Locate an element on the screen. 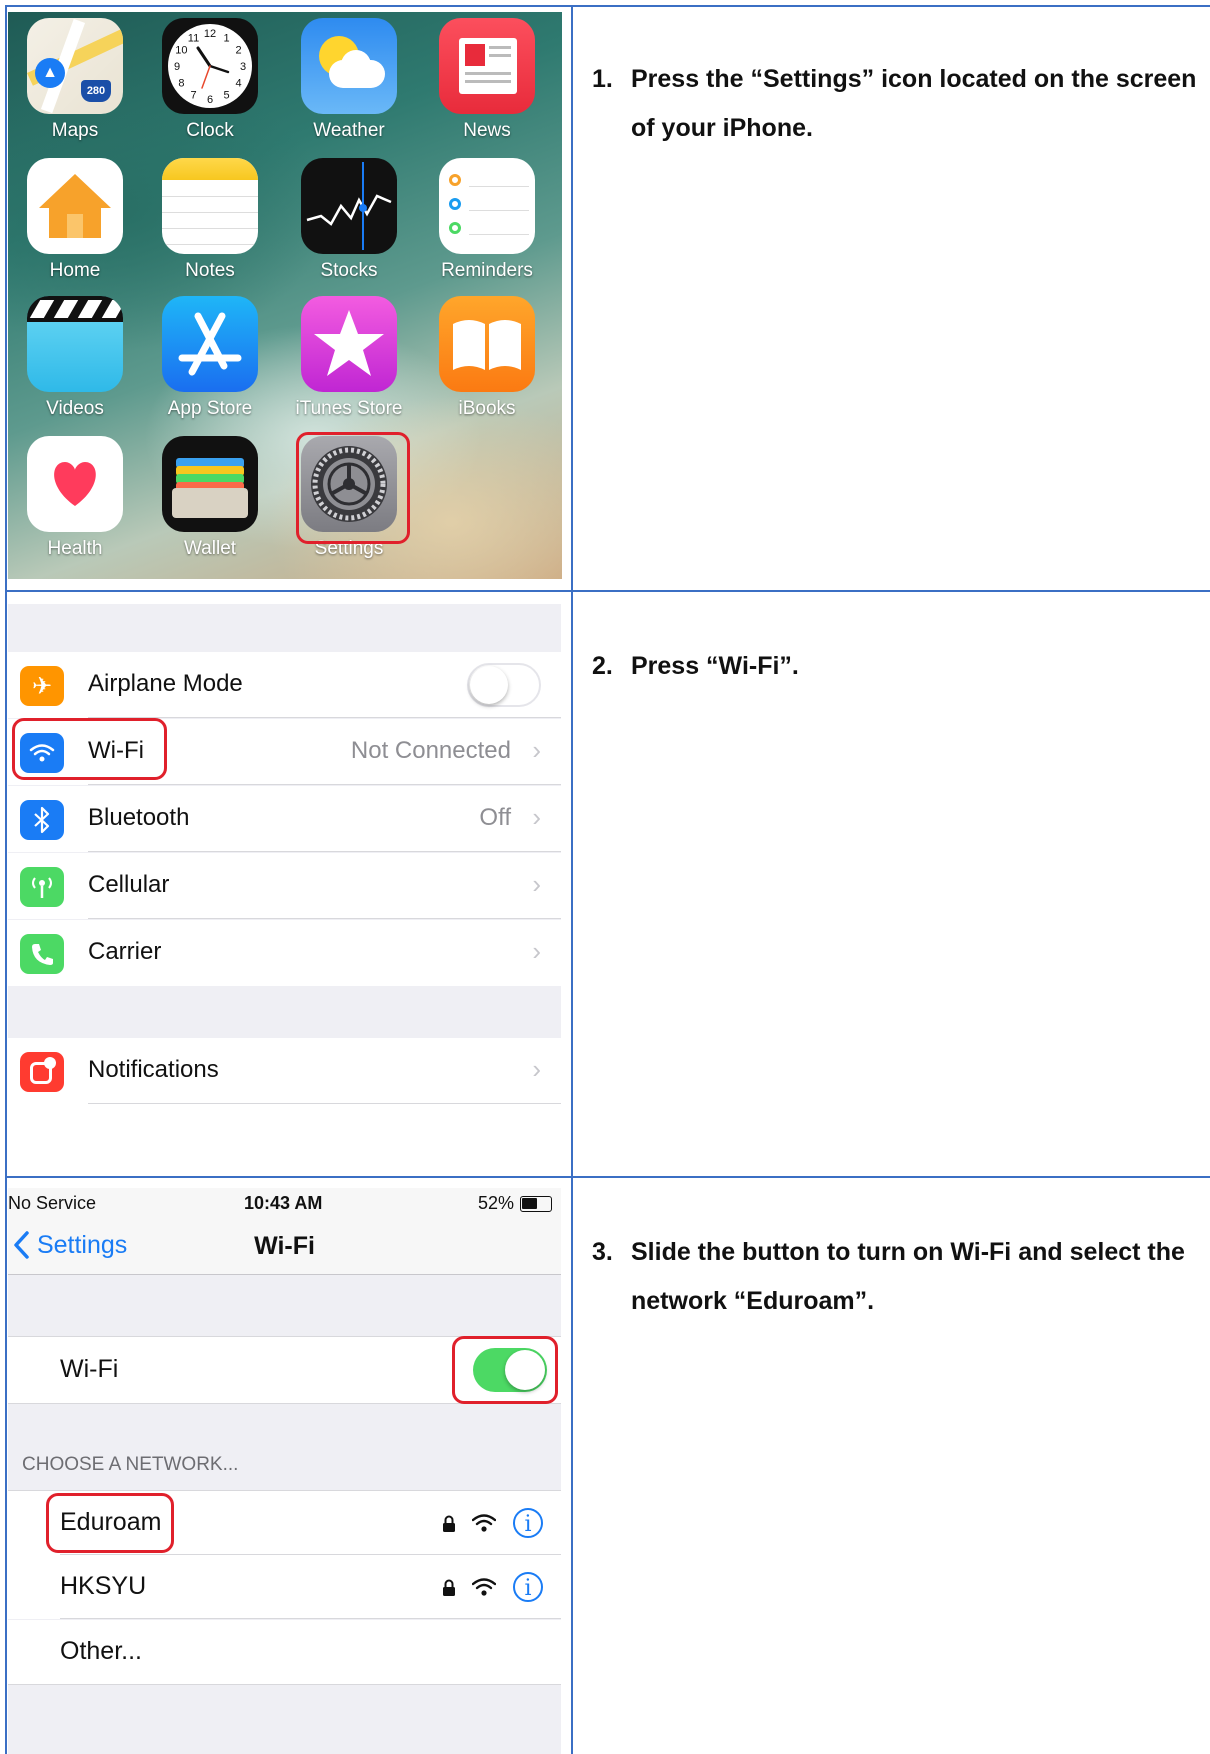  stocks-icon is located at coordinates (349, 206).